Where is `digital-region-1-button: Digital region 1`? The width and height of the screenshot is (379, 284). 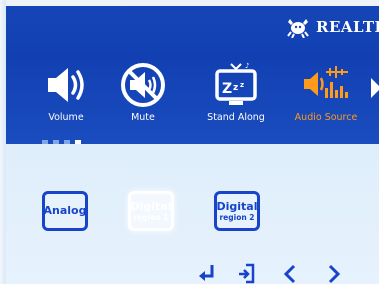
digital-region-1-button: Digital region 1 is located at coordinates (151, 211).